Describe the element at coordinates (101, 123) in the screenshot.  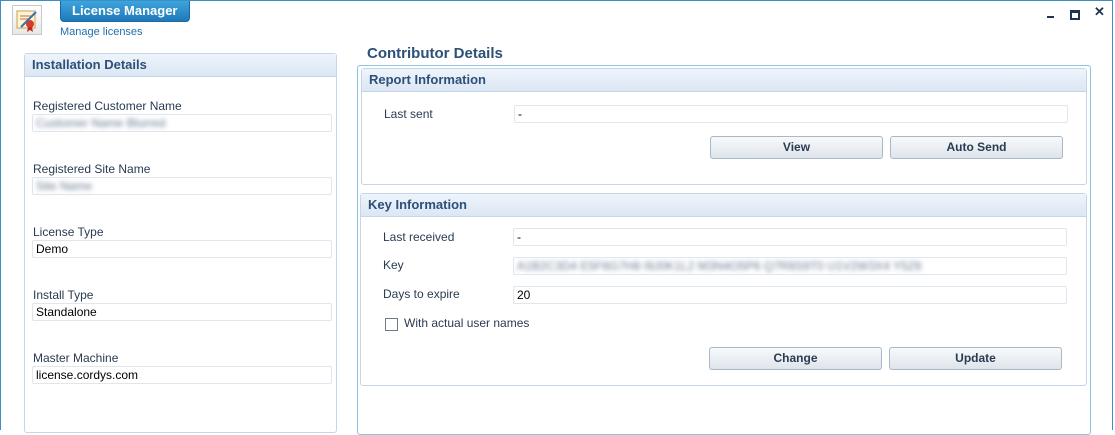
I see `customer-name-value: Customer Name Blurred` at that location.